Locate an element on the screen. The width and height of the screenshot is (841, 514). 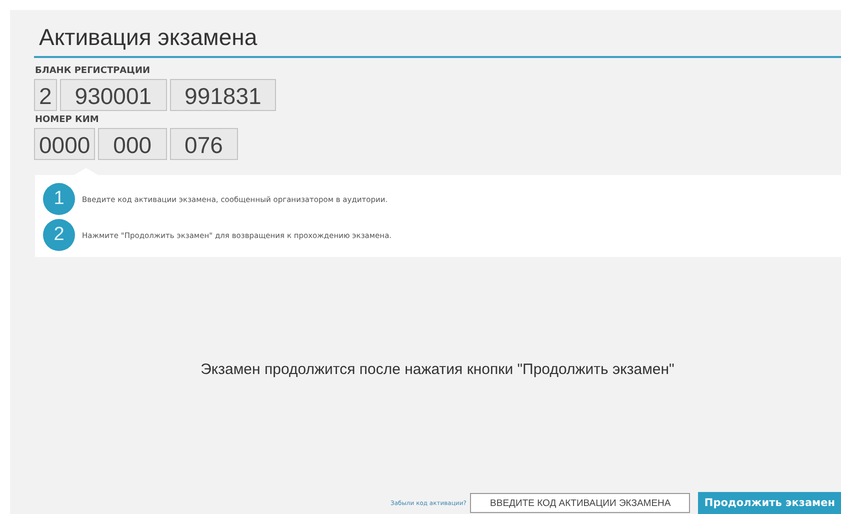
step-number: 1 is located at coordinates (59, 199).